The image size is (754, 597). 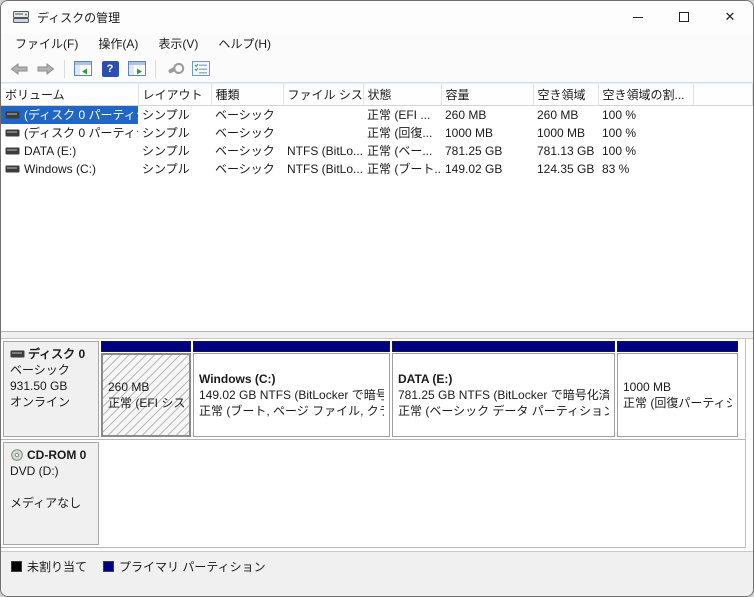 I want to click on partition-size: 149.02 GB NTFS (BitLocker で暗号化, so click(x=291, y=395).